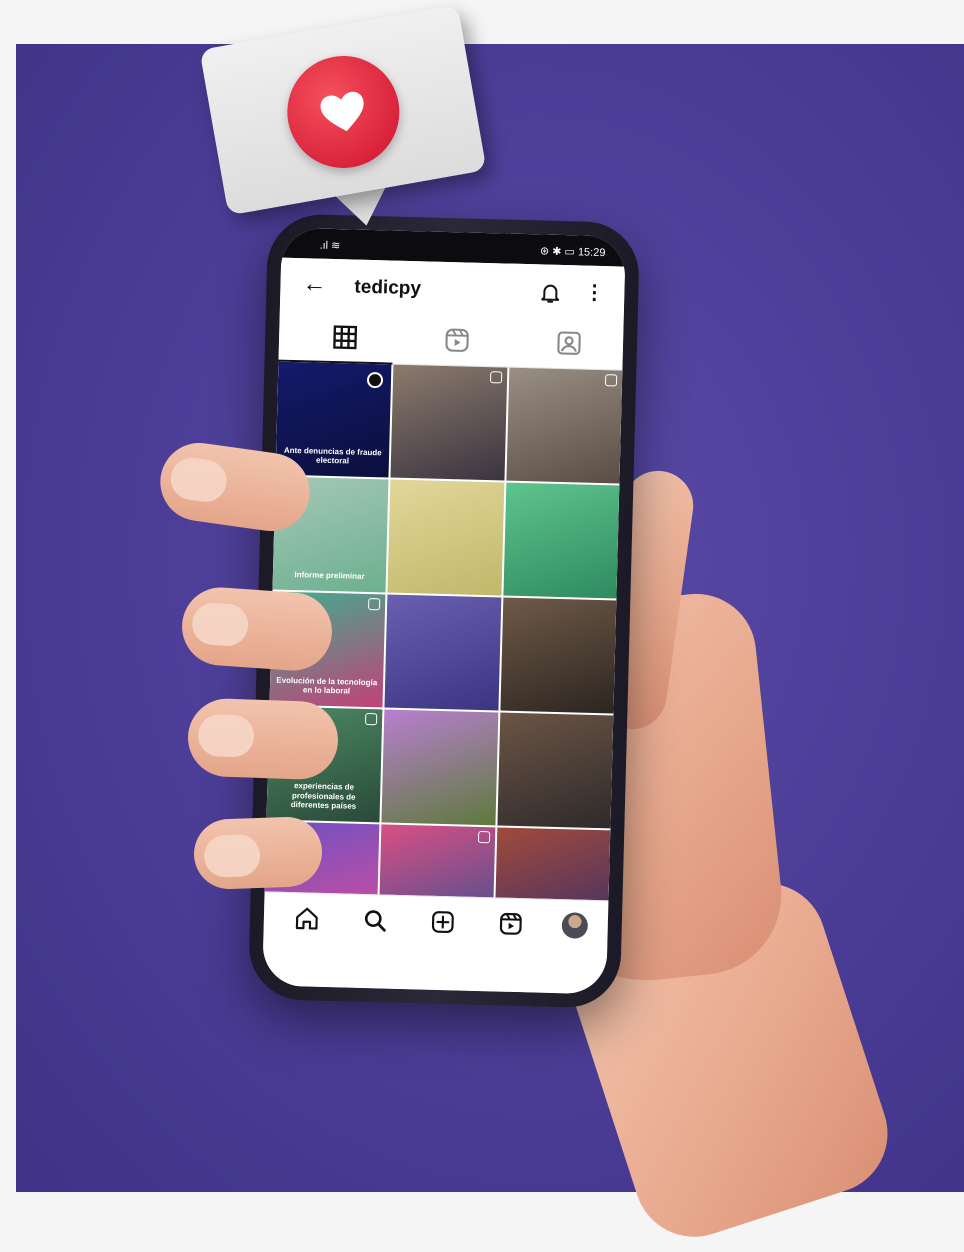 The image size is (964, 1252). I want to click on profile-username: tedicpy, so click(388, 288).